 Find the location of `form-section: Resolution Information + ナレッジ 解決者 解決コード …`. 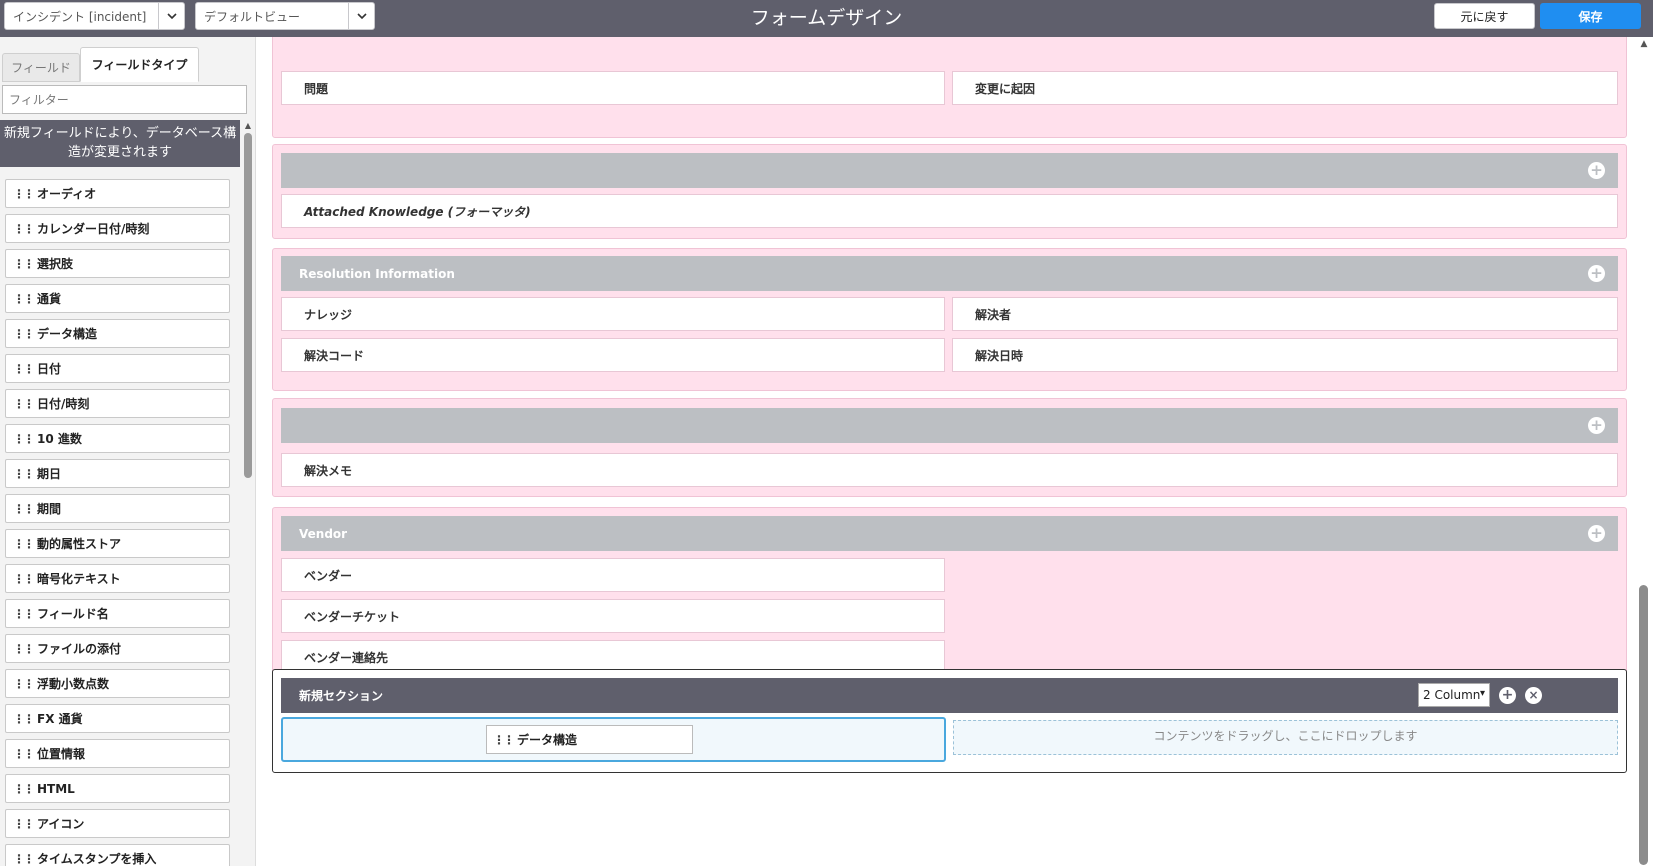

form-section: Resolution Information + ナレッジ 解決者 解決コード … is located at coordinates (949, 319).